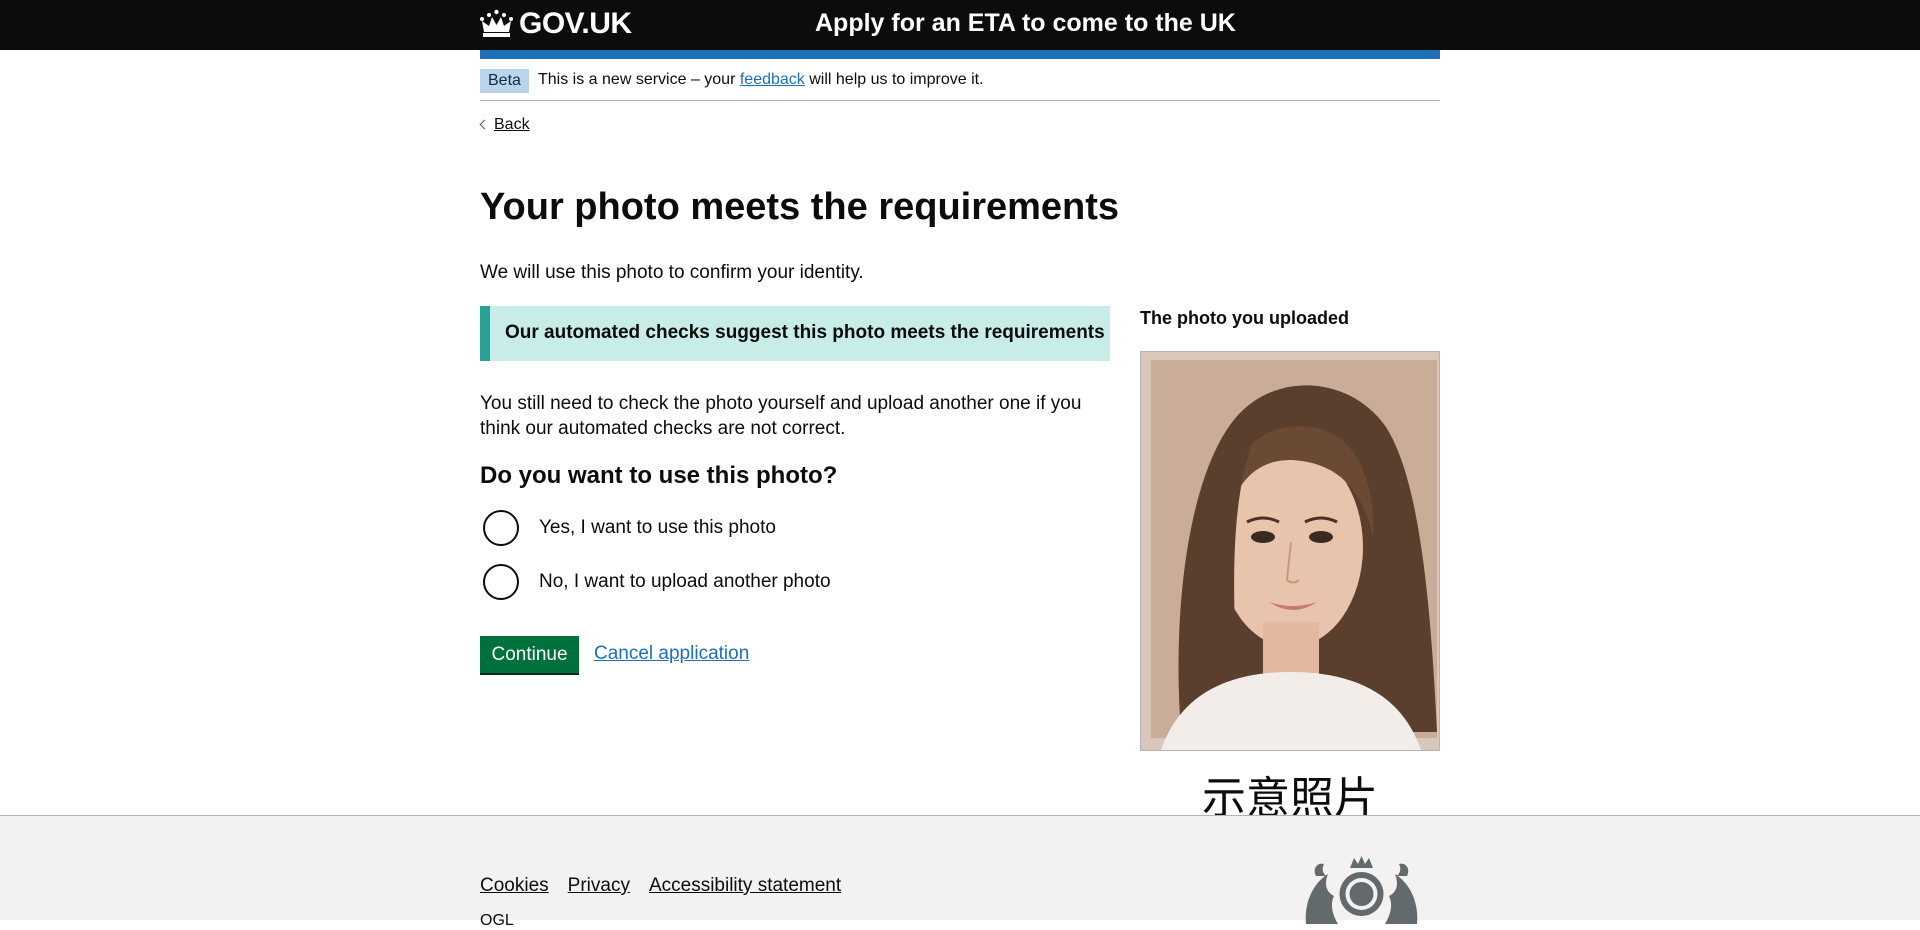  I want to click on phase-text-after: will help us to improve it., so click(894, 79).